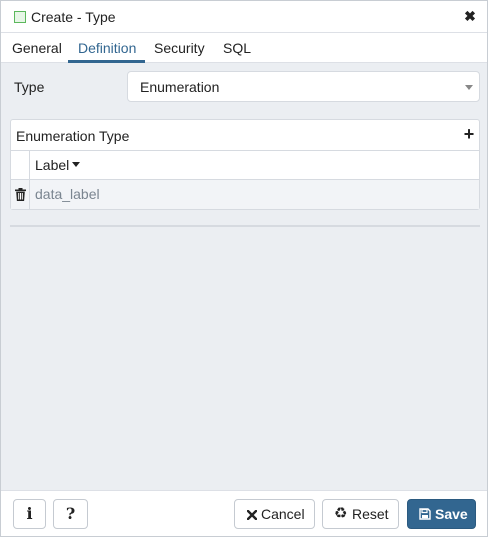 This screenshot has height=537, width=488. What do you see at coordinates (179, 48) in the screenshot?
I see `tab-security: Security` at bounding box center [179, 48].